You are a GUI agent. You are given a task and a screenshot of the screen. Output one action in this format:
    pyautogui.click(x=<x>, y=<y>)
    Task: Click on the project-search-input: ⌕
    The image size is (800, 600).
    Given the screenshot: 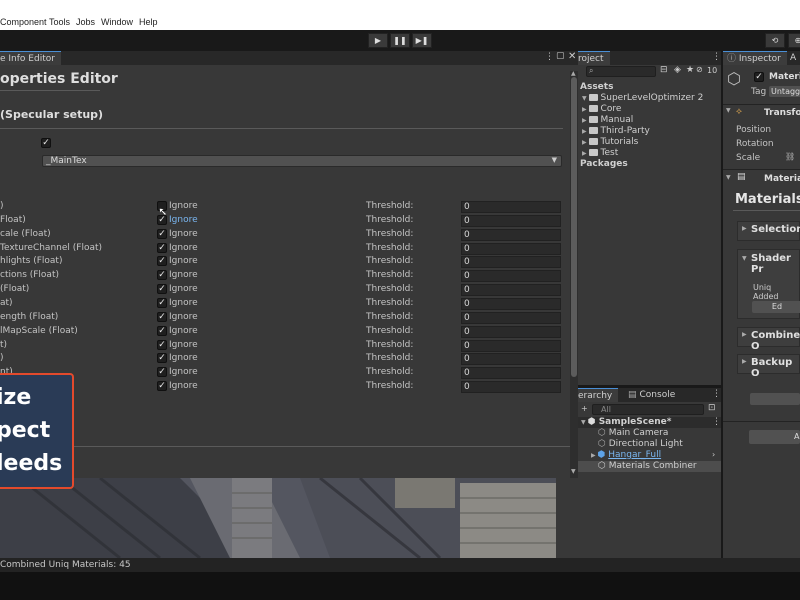 What is the action you would take?
    pyautogui.click(x=621, y=71)
    